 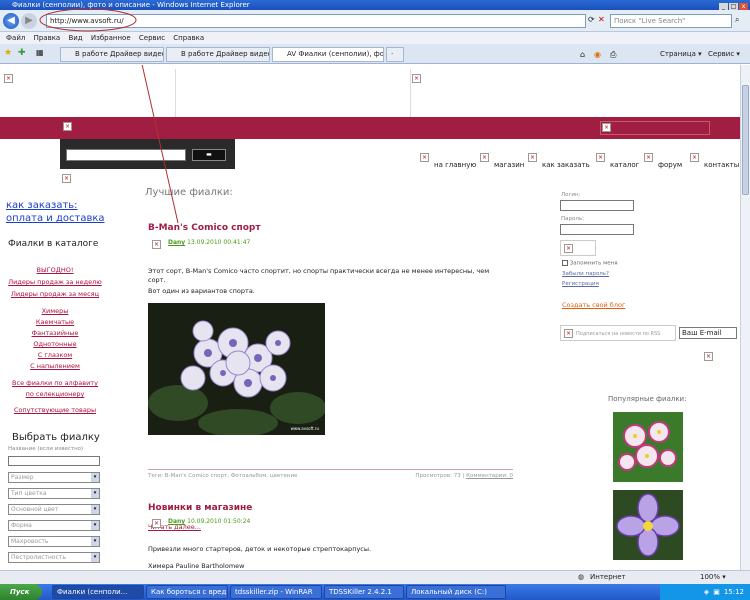 I want to click on zone-label: Интернет, so click(x=608, y=577).